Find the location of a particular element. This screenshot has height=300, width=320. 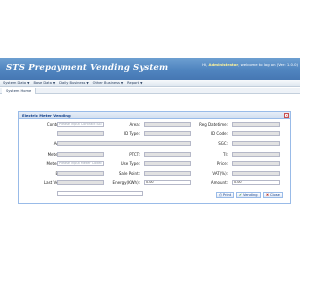

id-code-field is located at coordinates (256, 133).